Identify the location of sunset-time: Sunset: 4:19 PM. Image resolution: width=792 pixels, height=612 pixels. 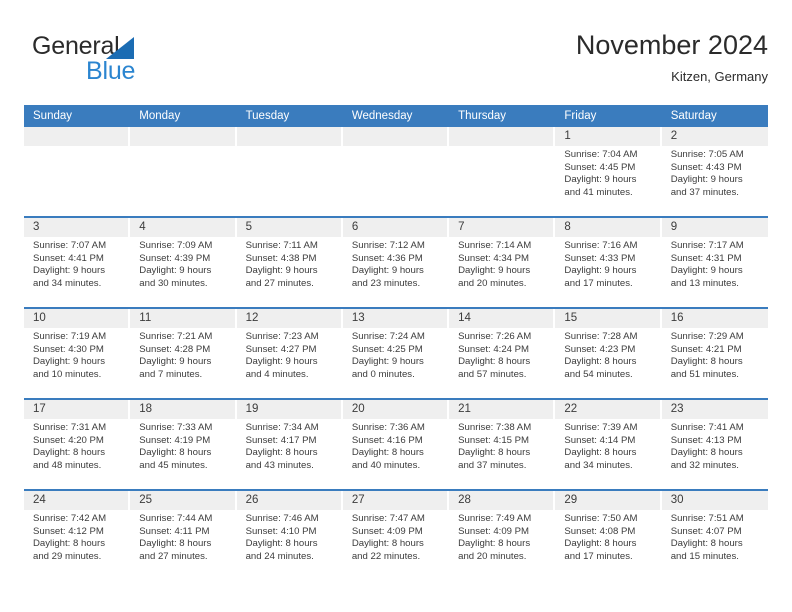
(175, 440).